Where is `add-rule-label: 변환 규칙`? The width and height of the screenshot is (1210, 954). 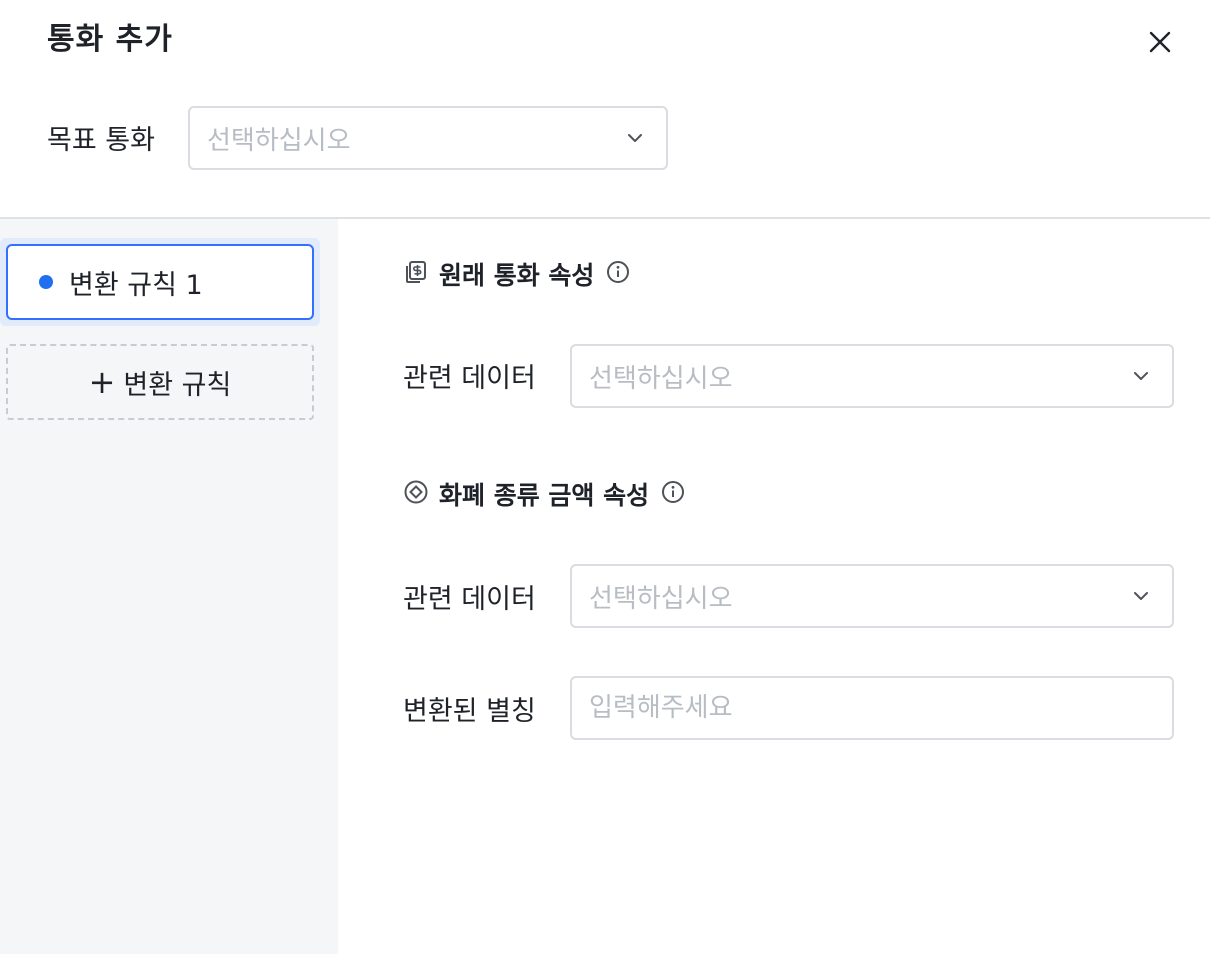 add-rule-label: 변환 규칙 is located at coordinates (177, 385).